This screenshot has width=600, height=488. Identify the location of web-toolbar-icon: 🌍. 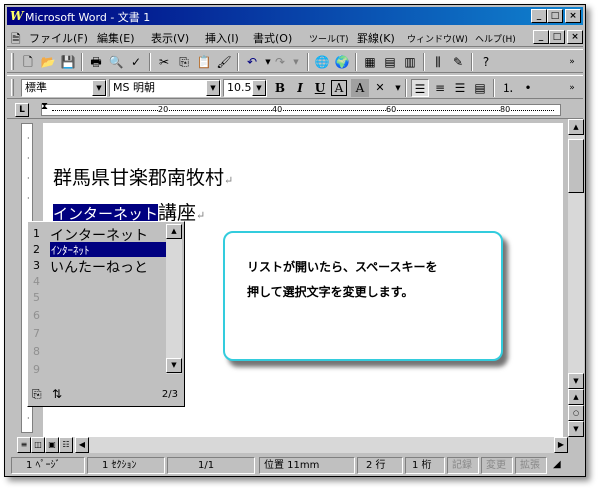
(342, 62).